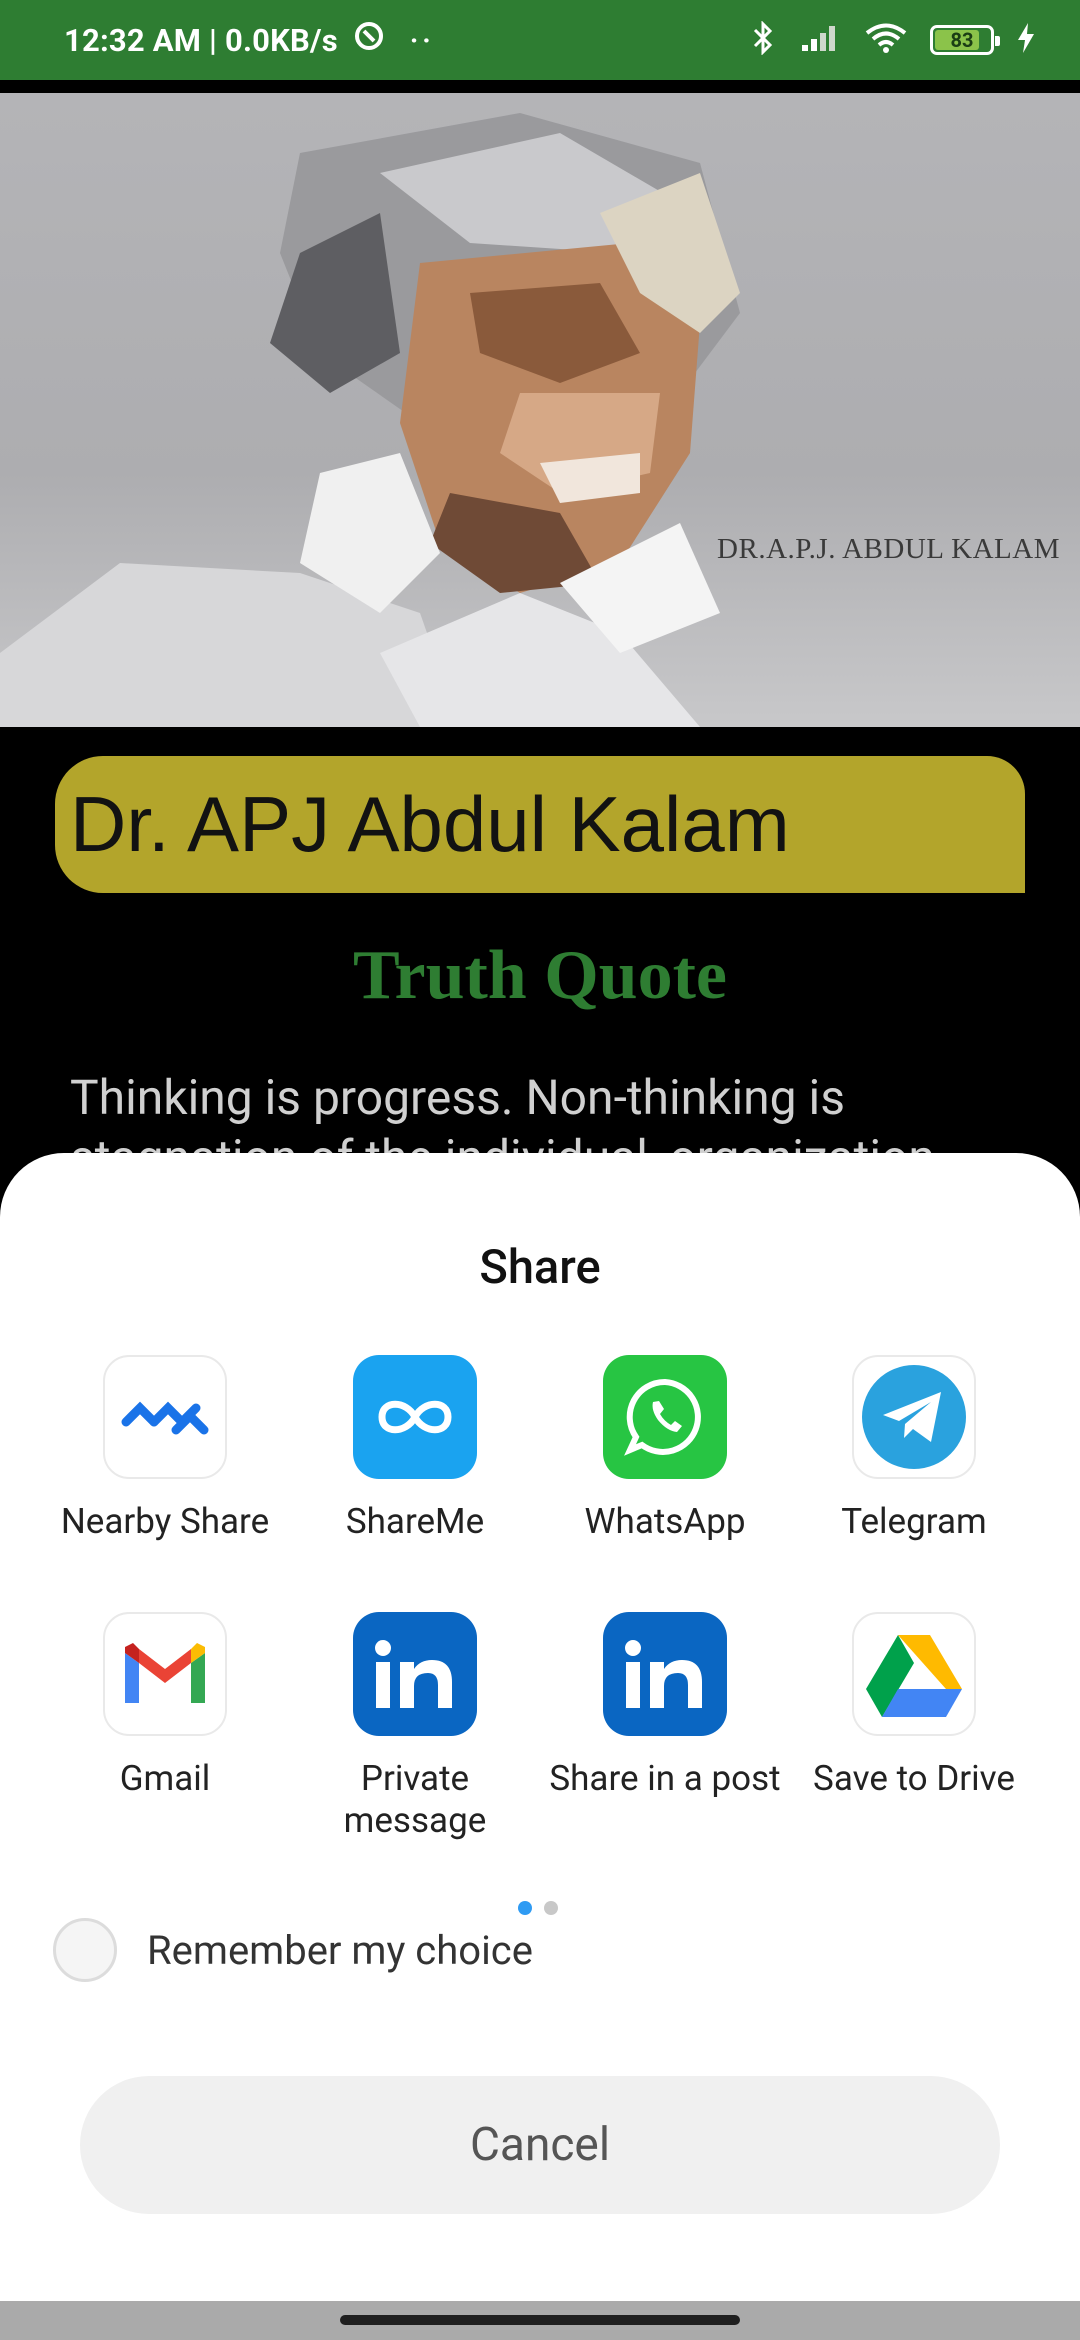  What do you see at coordinates (340, 1950) in the screenshot?
I see `remember-choice-label: Remember my choice` at bounding box center [340, 1950].